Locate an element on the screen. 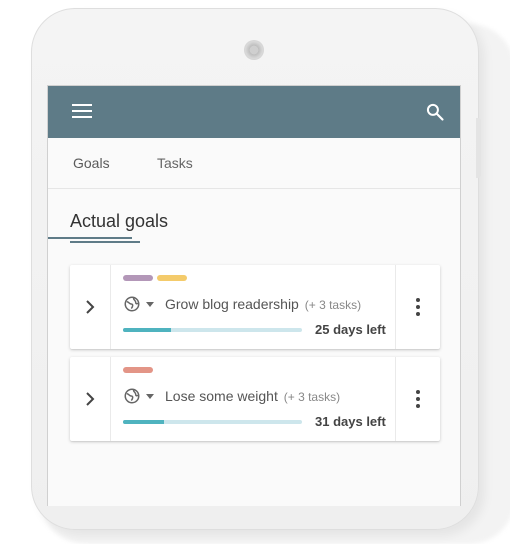 This screenshot has height=544, width=510. phone-speaker is located at coordinates (254, 50).